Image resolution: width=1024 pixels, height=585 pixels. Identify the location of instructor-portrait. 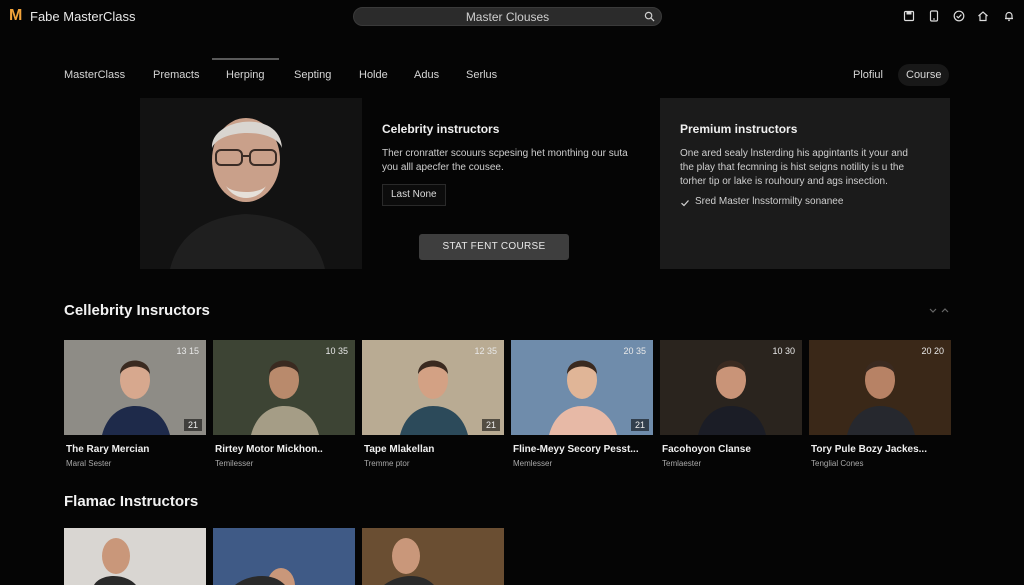
(251, 183).